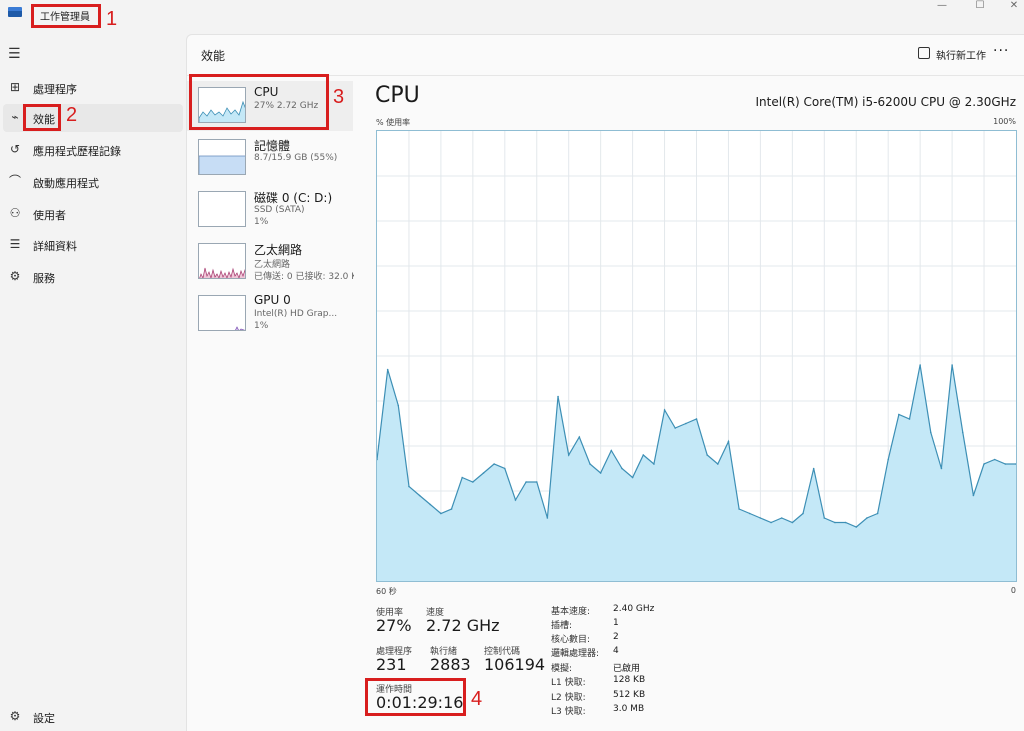  I want to click on processes-icon: ⊞, so click(15, 87).